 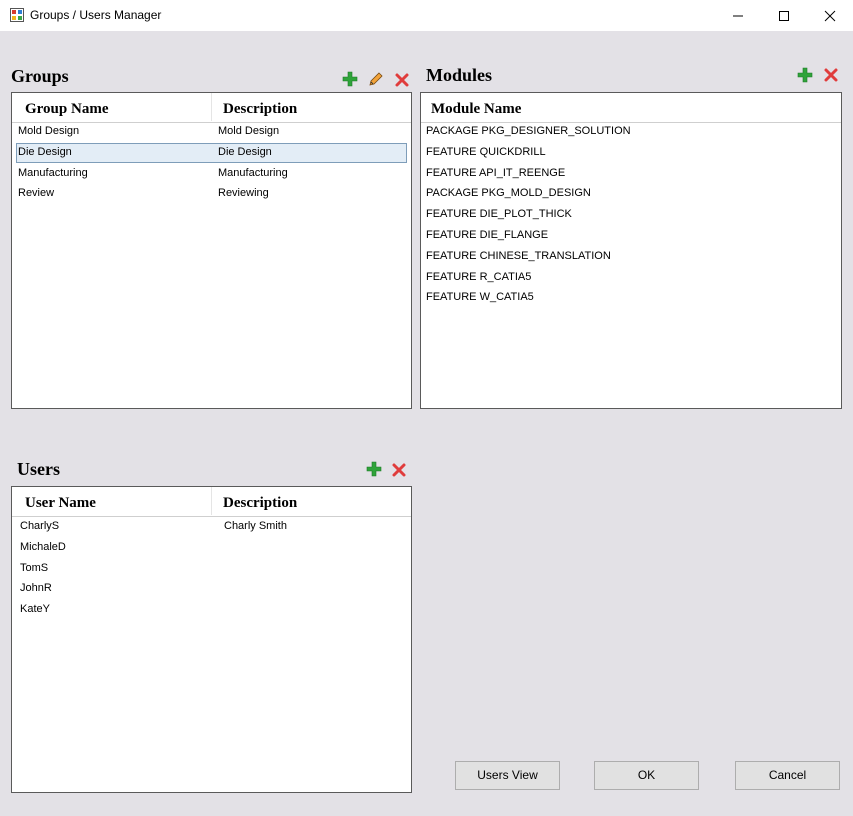 What do you see at coordinates (255, 526) in the screenshot?
I see `user-description-cell: Charly Smith` at bounding box center [255, 526].